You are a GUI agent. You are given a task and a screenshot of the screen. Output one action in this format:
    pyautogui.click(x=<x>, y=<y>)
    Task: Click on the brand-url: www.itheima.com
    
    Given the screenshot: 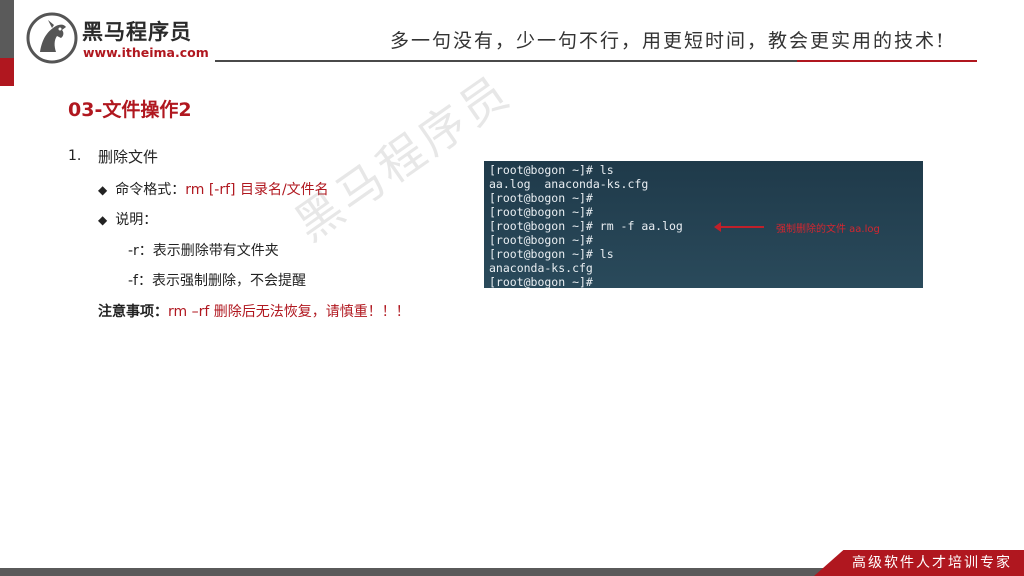 What is the action you would take?
    pyautogui.click(x=146, y=52)
    